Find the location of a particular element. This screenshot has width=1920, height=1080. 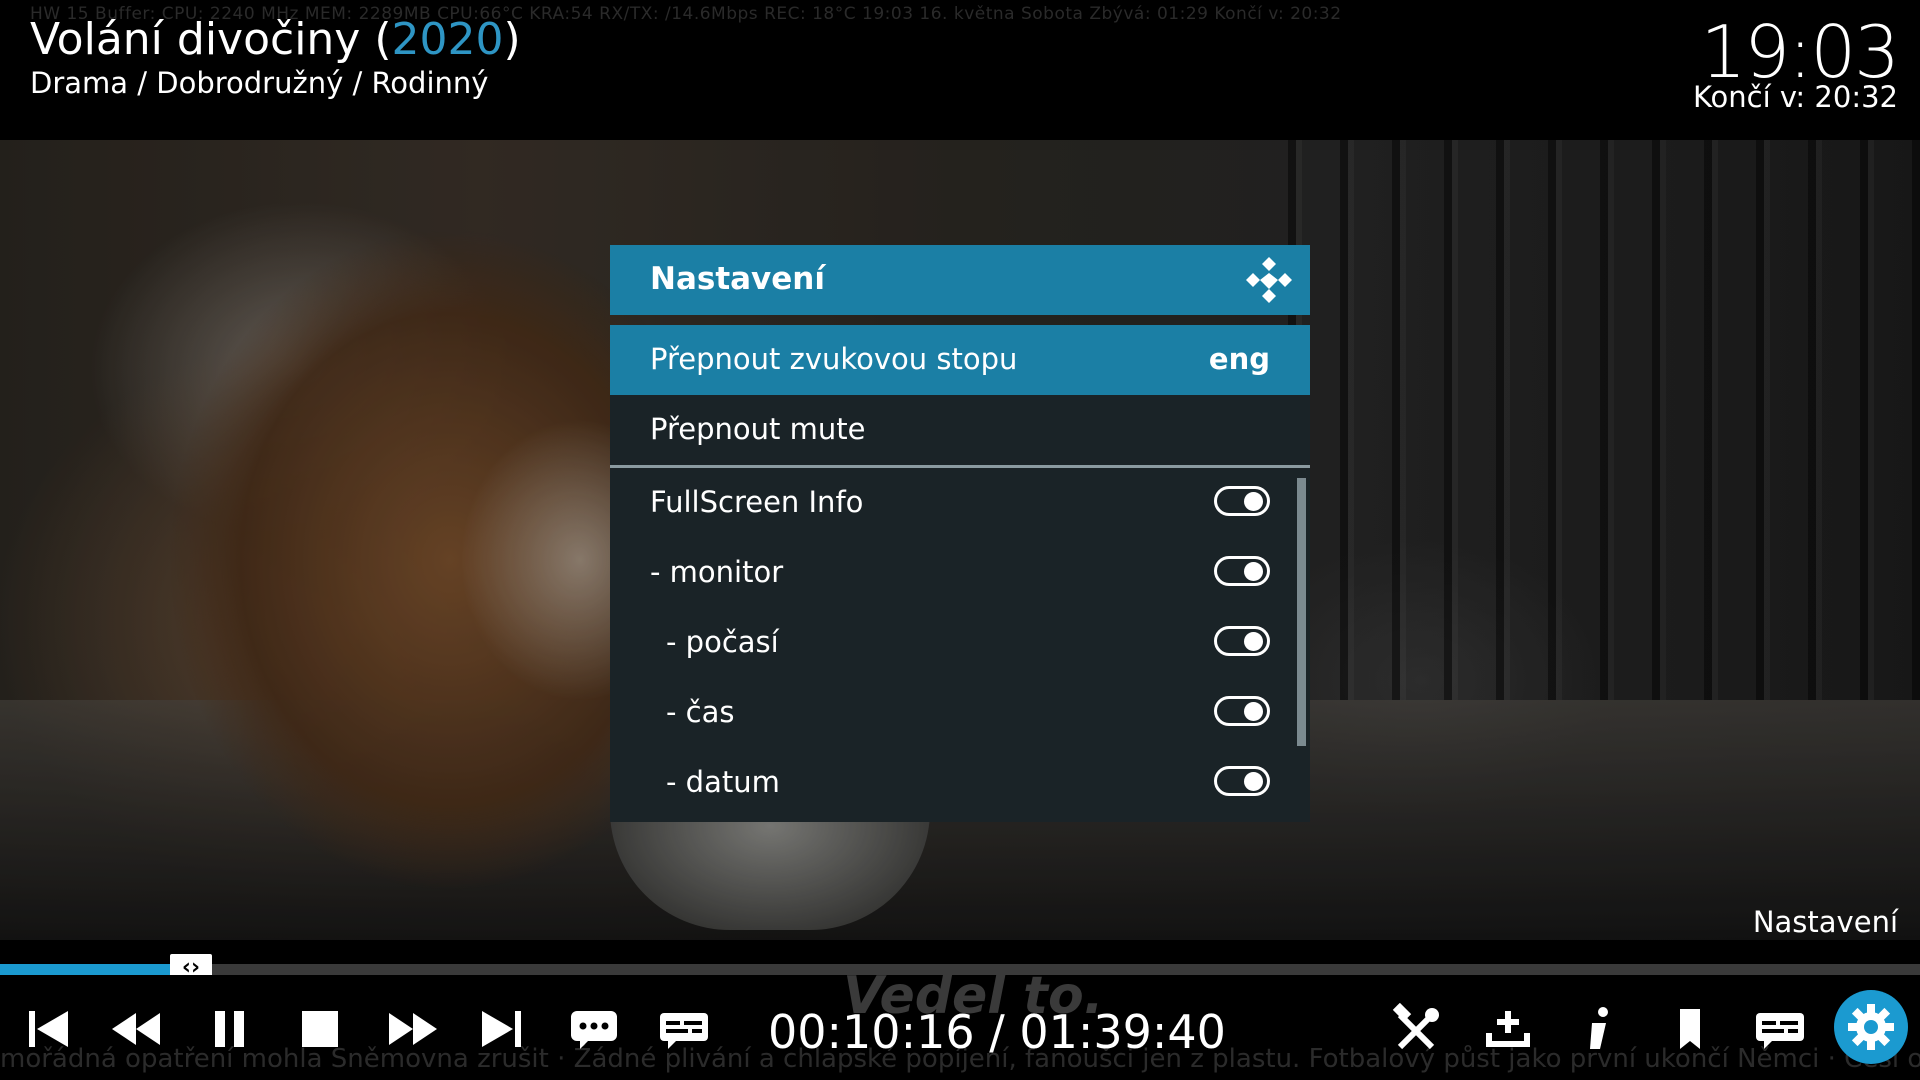

skip-next-button is located at coordinates (502, 1029).